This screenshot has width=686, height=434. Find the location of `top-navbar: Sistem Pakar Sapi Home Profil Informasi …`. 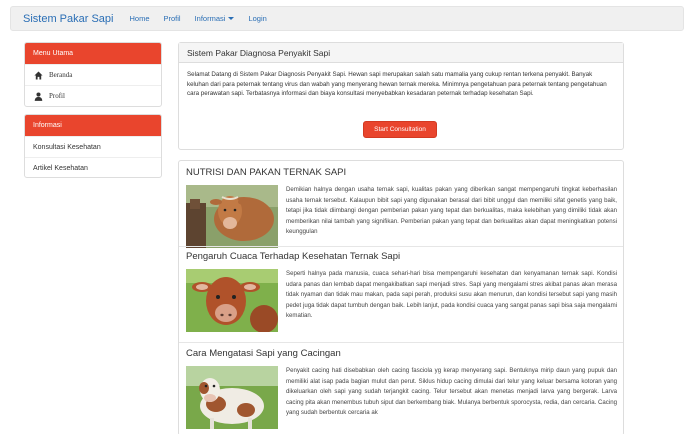

top-navbar: Sistem Pakar Sapi Home Profil Informasi … is located at coordinates (347, 18).